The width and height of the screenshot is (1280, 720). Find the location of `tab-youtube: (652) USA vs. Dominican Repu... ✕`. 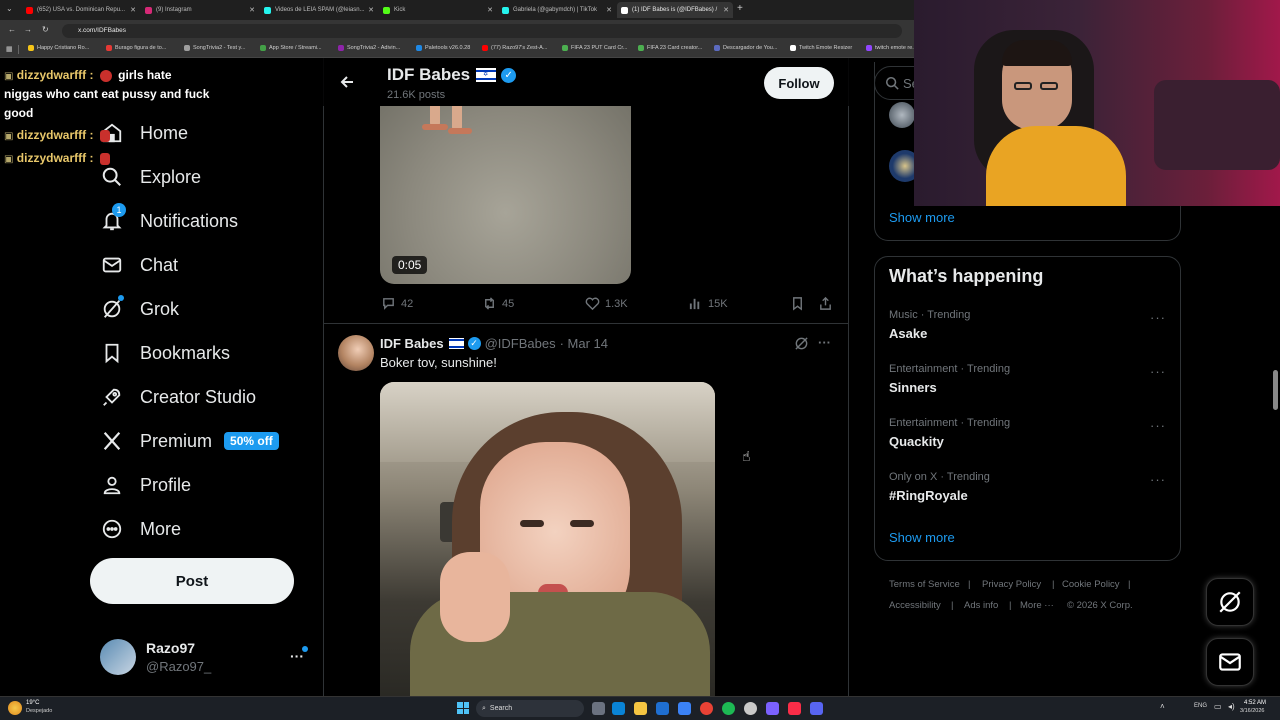

tab-youtube: (652) USA vs. Dominican Repu... ✕ is located at coordinates (81, 10).